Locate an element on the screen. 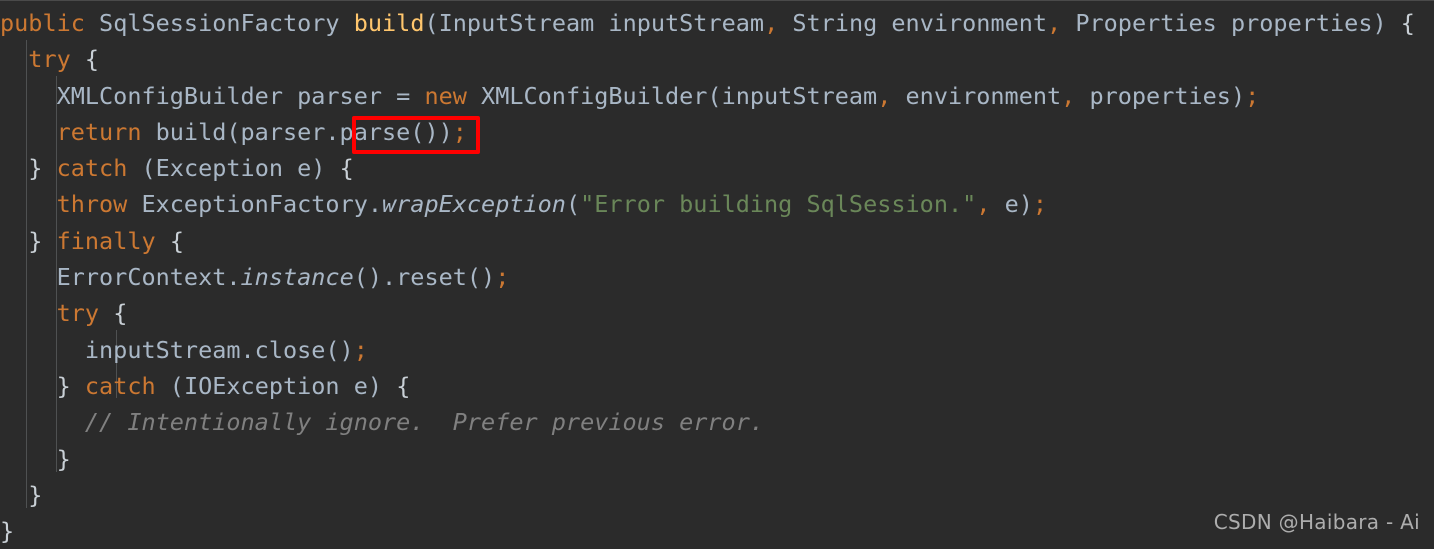 The height and width of the screenshot is (549, 1434). code-token: public is located at coordinates (42, 23).